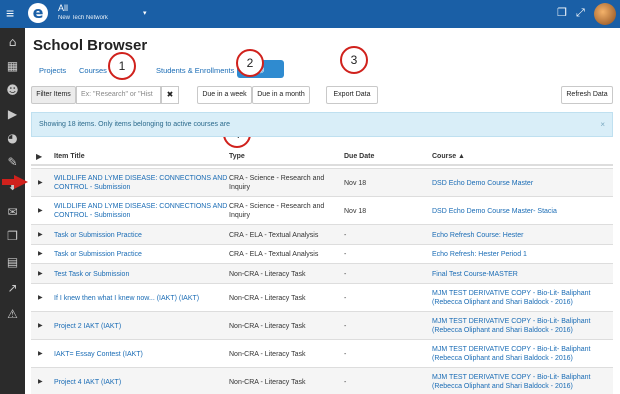 Image resolution: width=620 pixels, height=394 pixels. I want to click on callout-2: 2, so click(250, 63).